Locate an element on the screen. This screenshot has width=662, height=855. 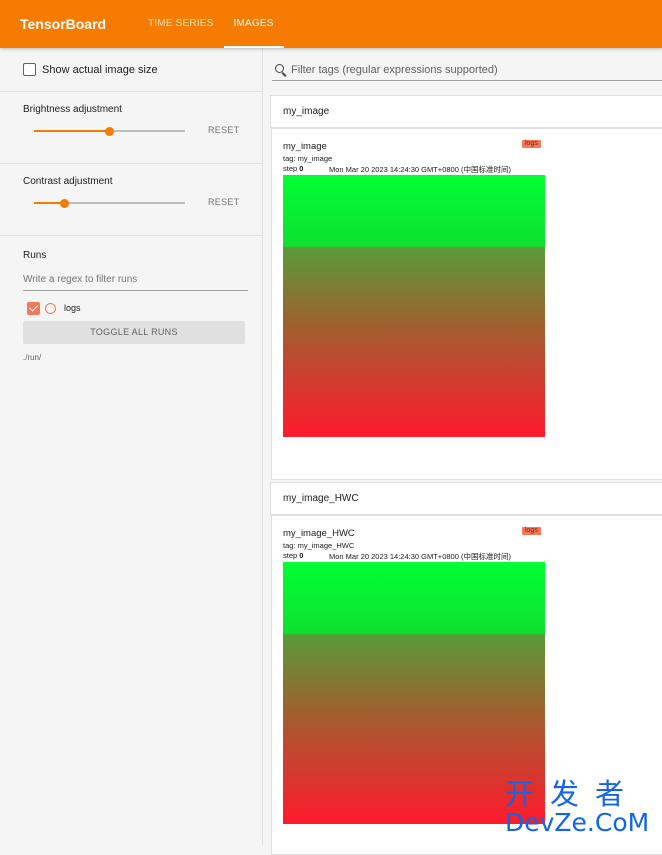
card-tag: tag: my_image_HWC is located at coordinates (319, 545).